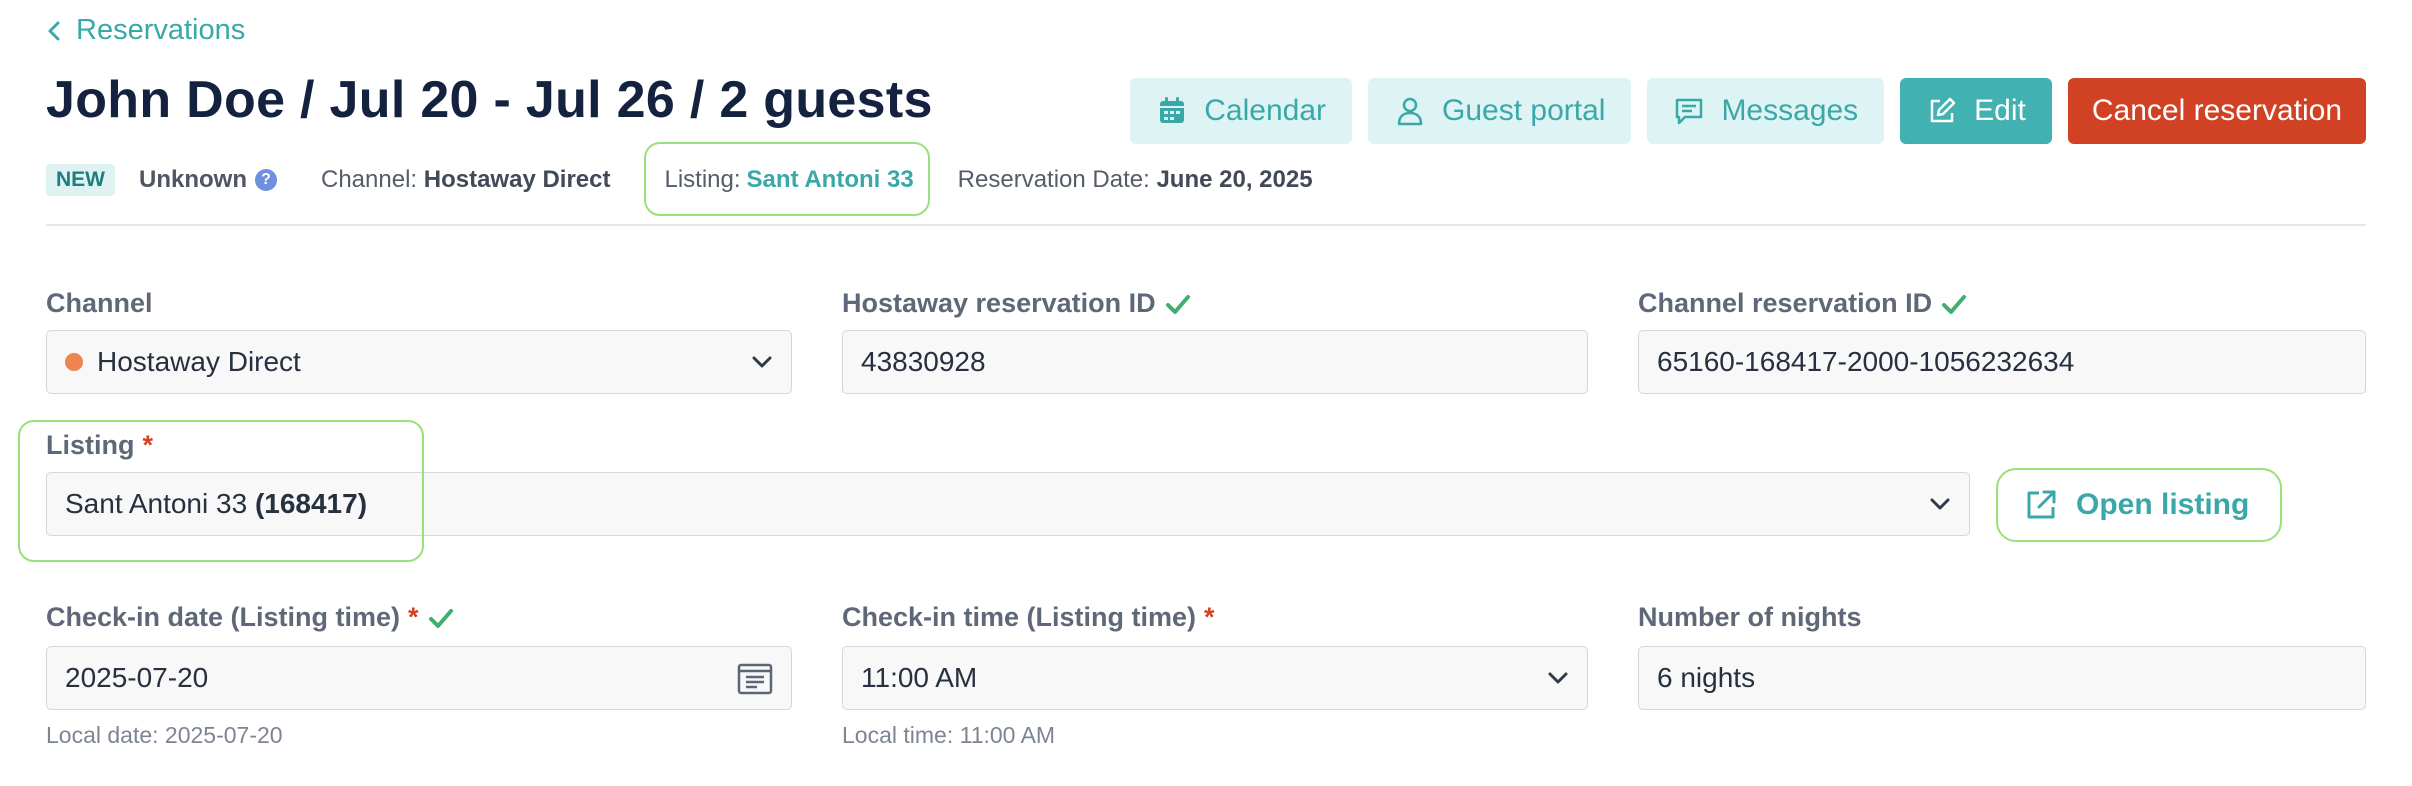 This screenshot has width=2412, height=786. What do you see at coordinates (2002, 678) in the screenshot?
I see `nights-field: 6 nights` at bounding box center [2002, 678].